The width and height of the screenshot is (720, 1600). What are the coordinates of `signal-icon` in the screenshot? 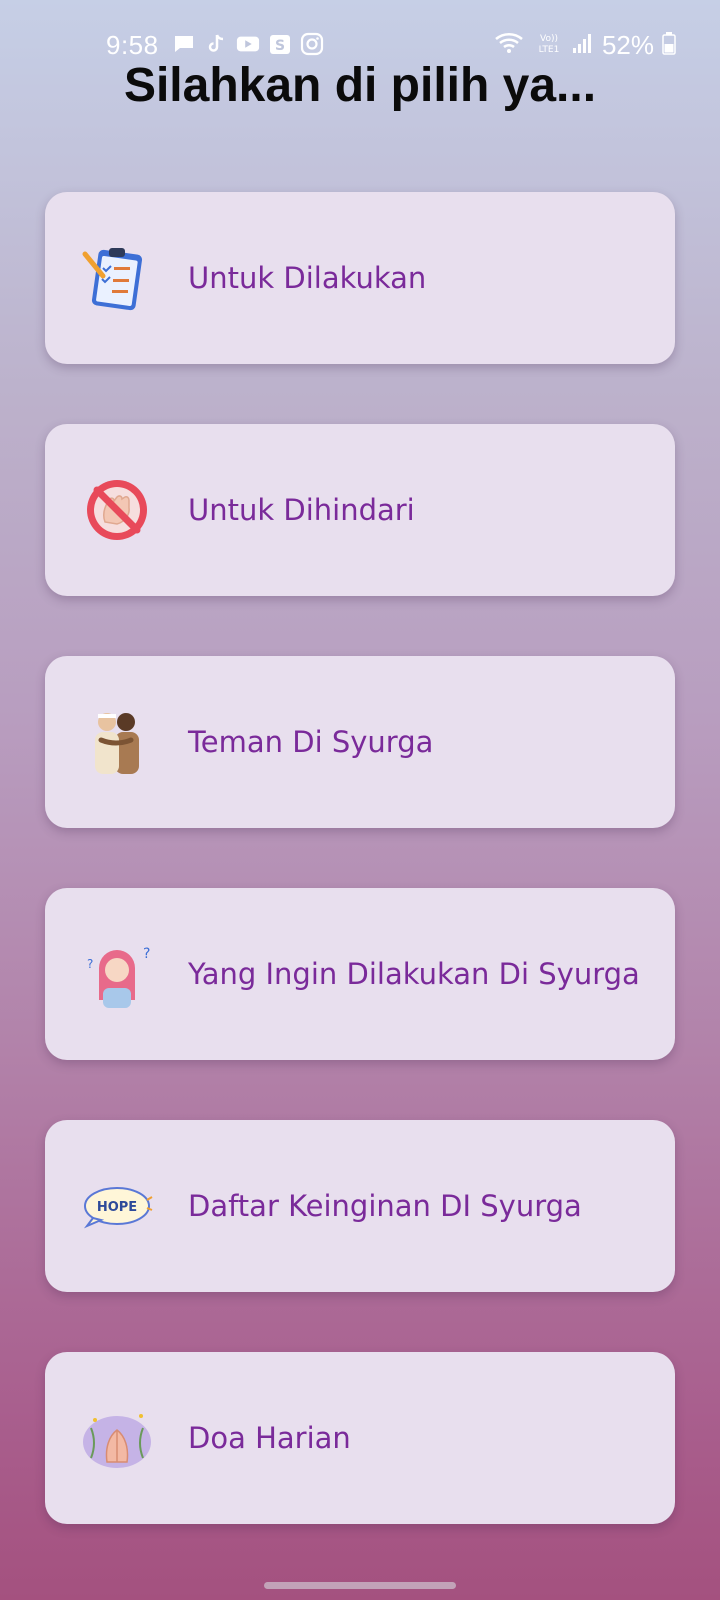 It's located at (583, 45).